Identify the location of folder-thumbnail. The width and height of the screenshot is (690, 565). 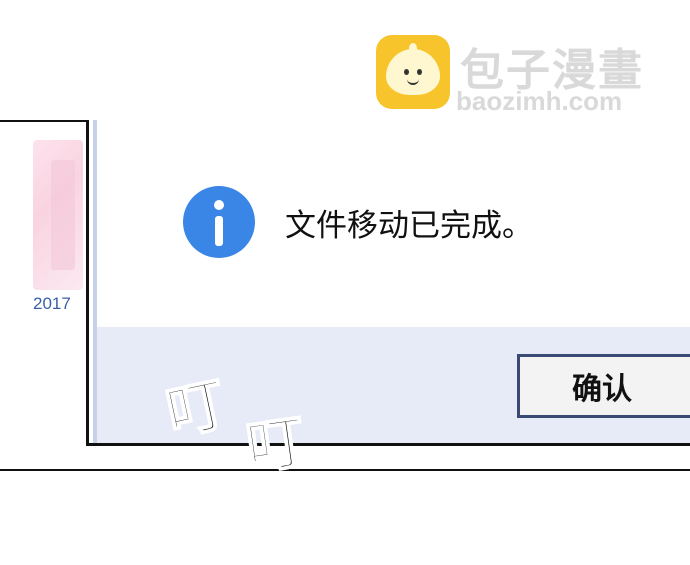
(58, 215).